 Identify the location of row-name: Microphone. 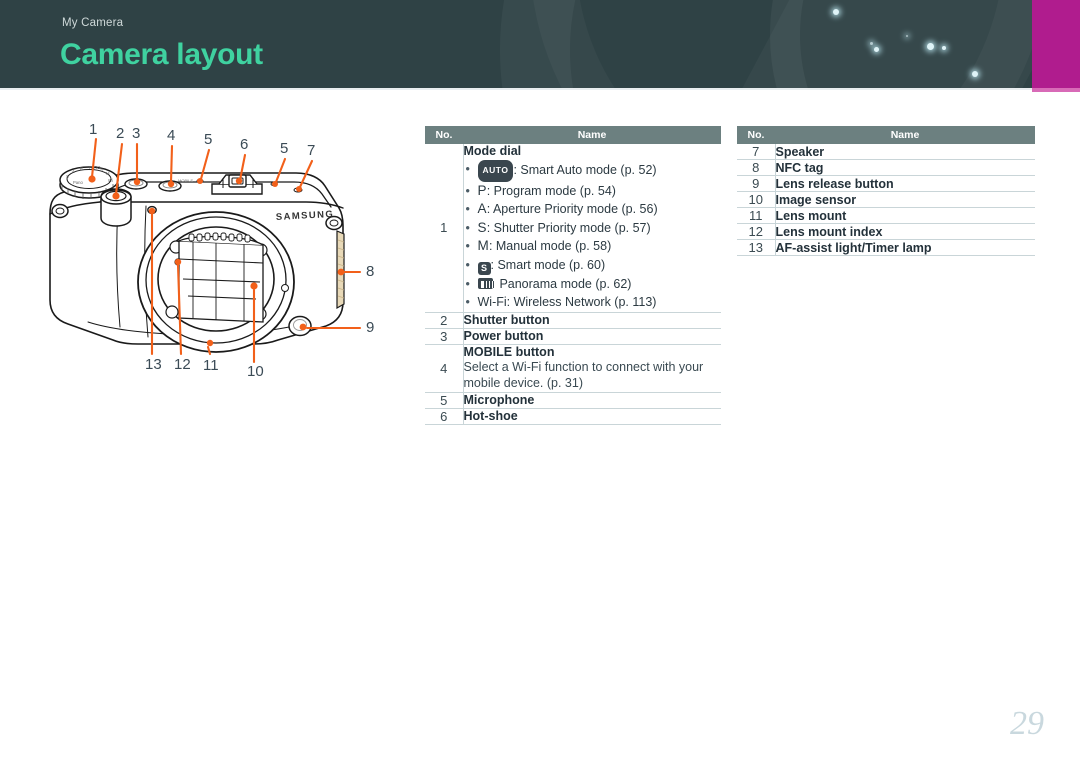
(592, 400).